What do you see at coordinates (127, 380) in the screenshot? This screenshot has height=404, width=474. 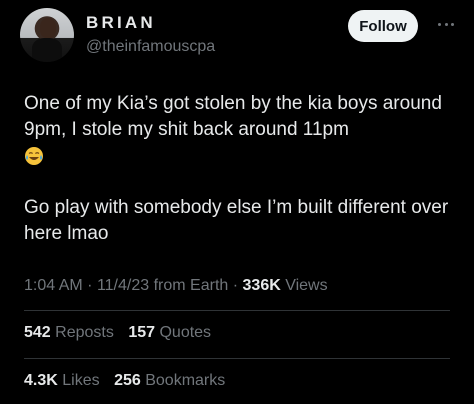 I see `bookmarks-count: 256` at bounding box center [127, 380].